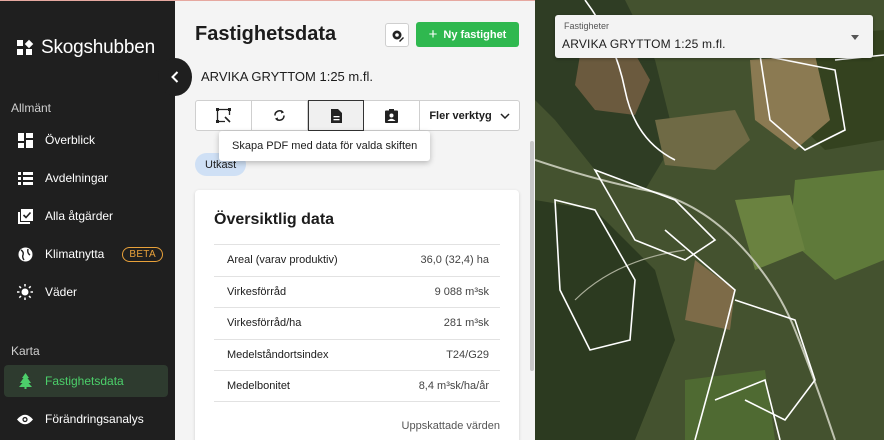  I want to click on brand-name: Skogshubben, so click(98, 47).